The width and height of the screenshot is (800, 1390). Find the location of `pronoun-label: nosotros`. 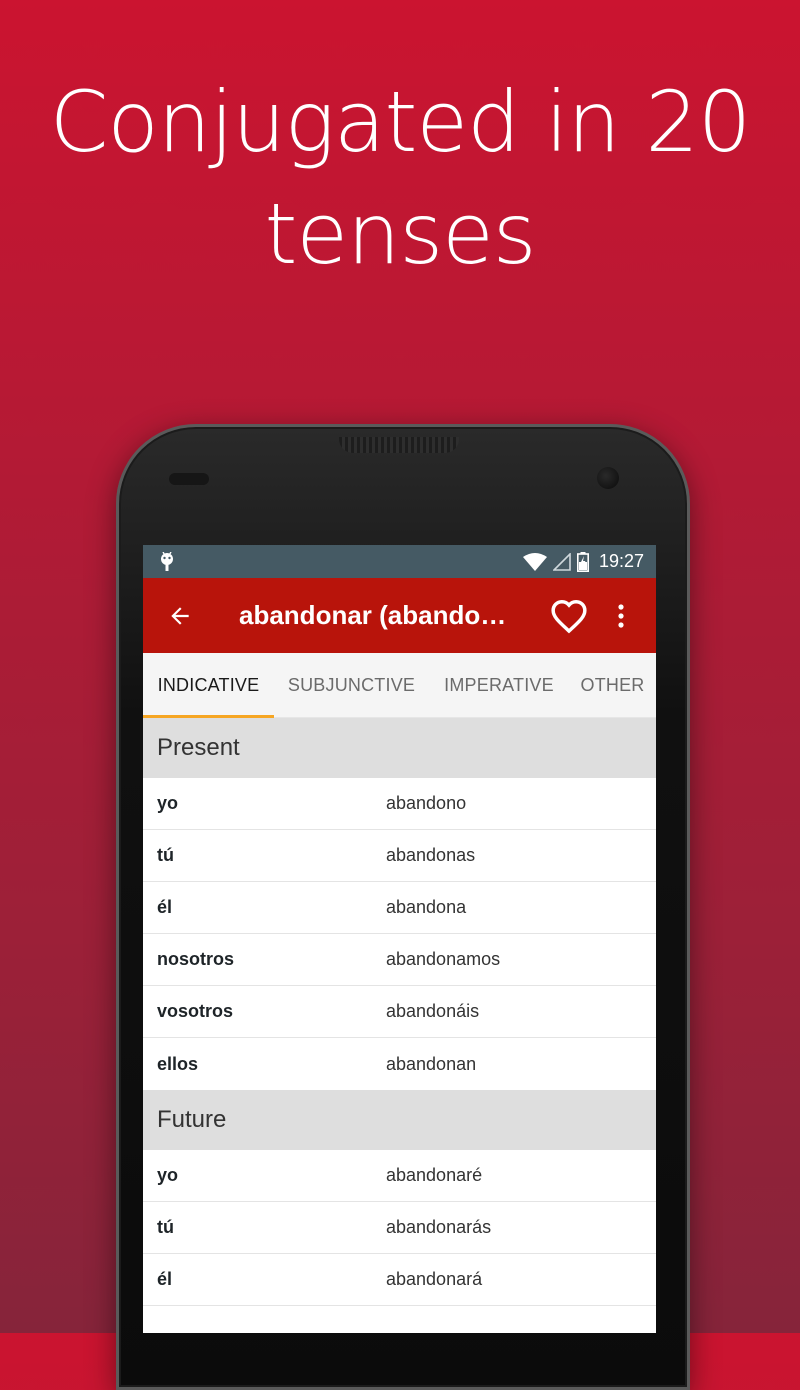

pronoun-label: nosotros is located at coordinates (196, 959).